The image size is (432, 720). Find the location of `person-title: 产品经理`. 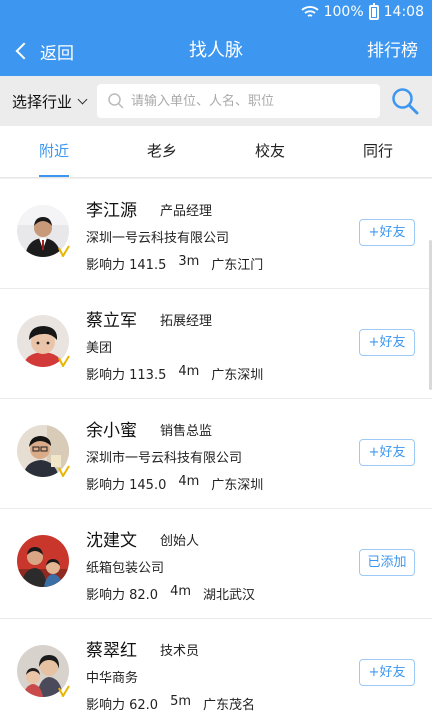

person-title: 产品经理 is located at coordinates (186, 211).